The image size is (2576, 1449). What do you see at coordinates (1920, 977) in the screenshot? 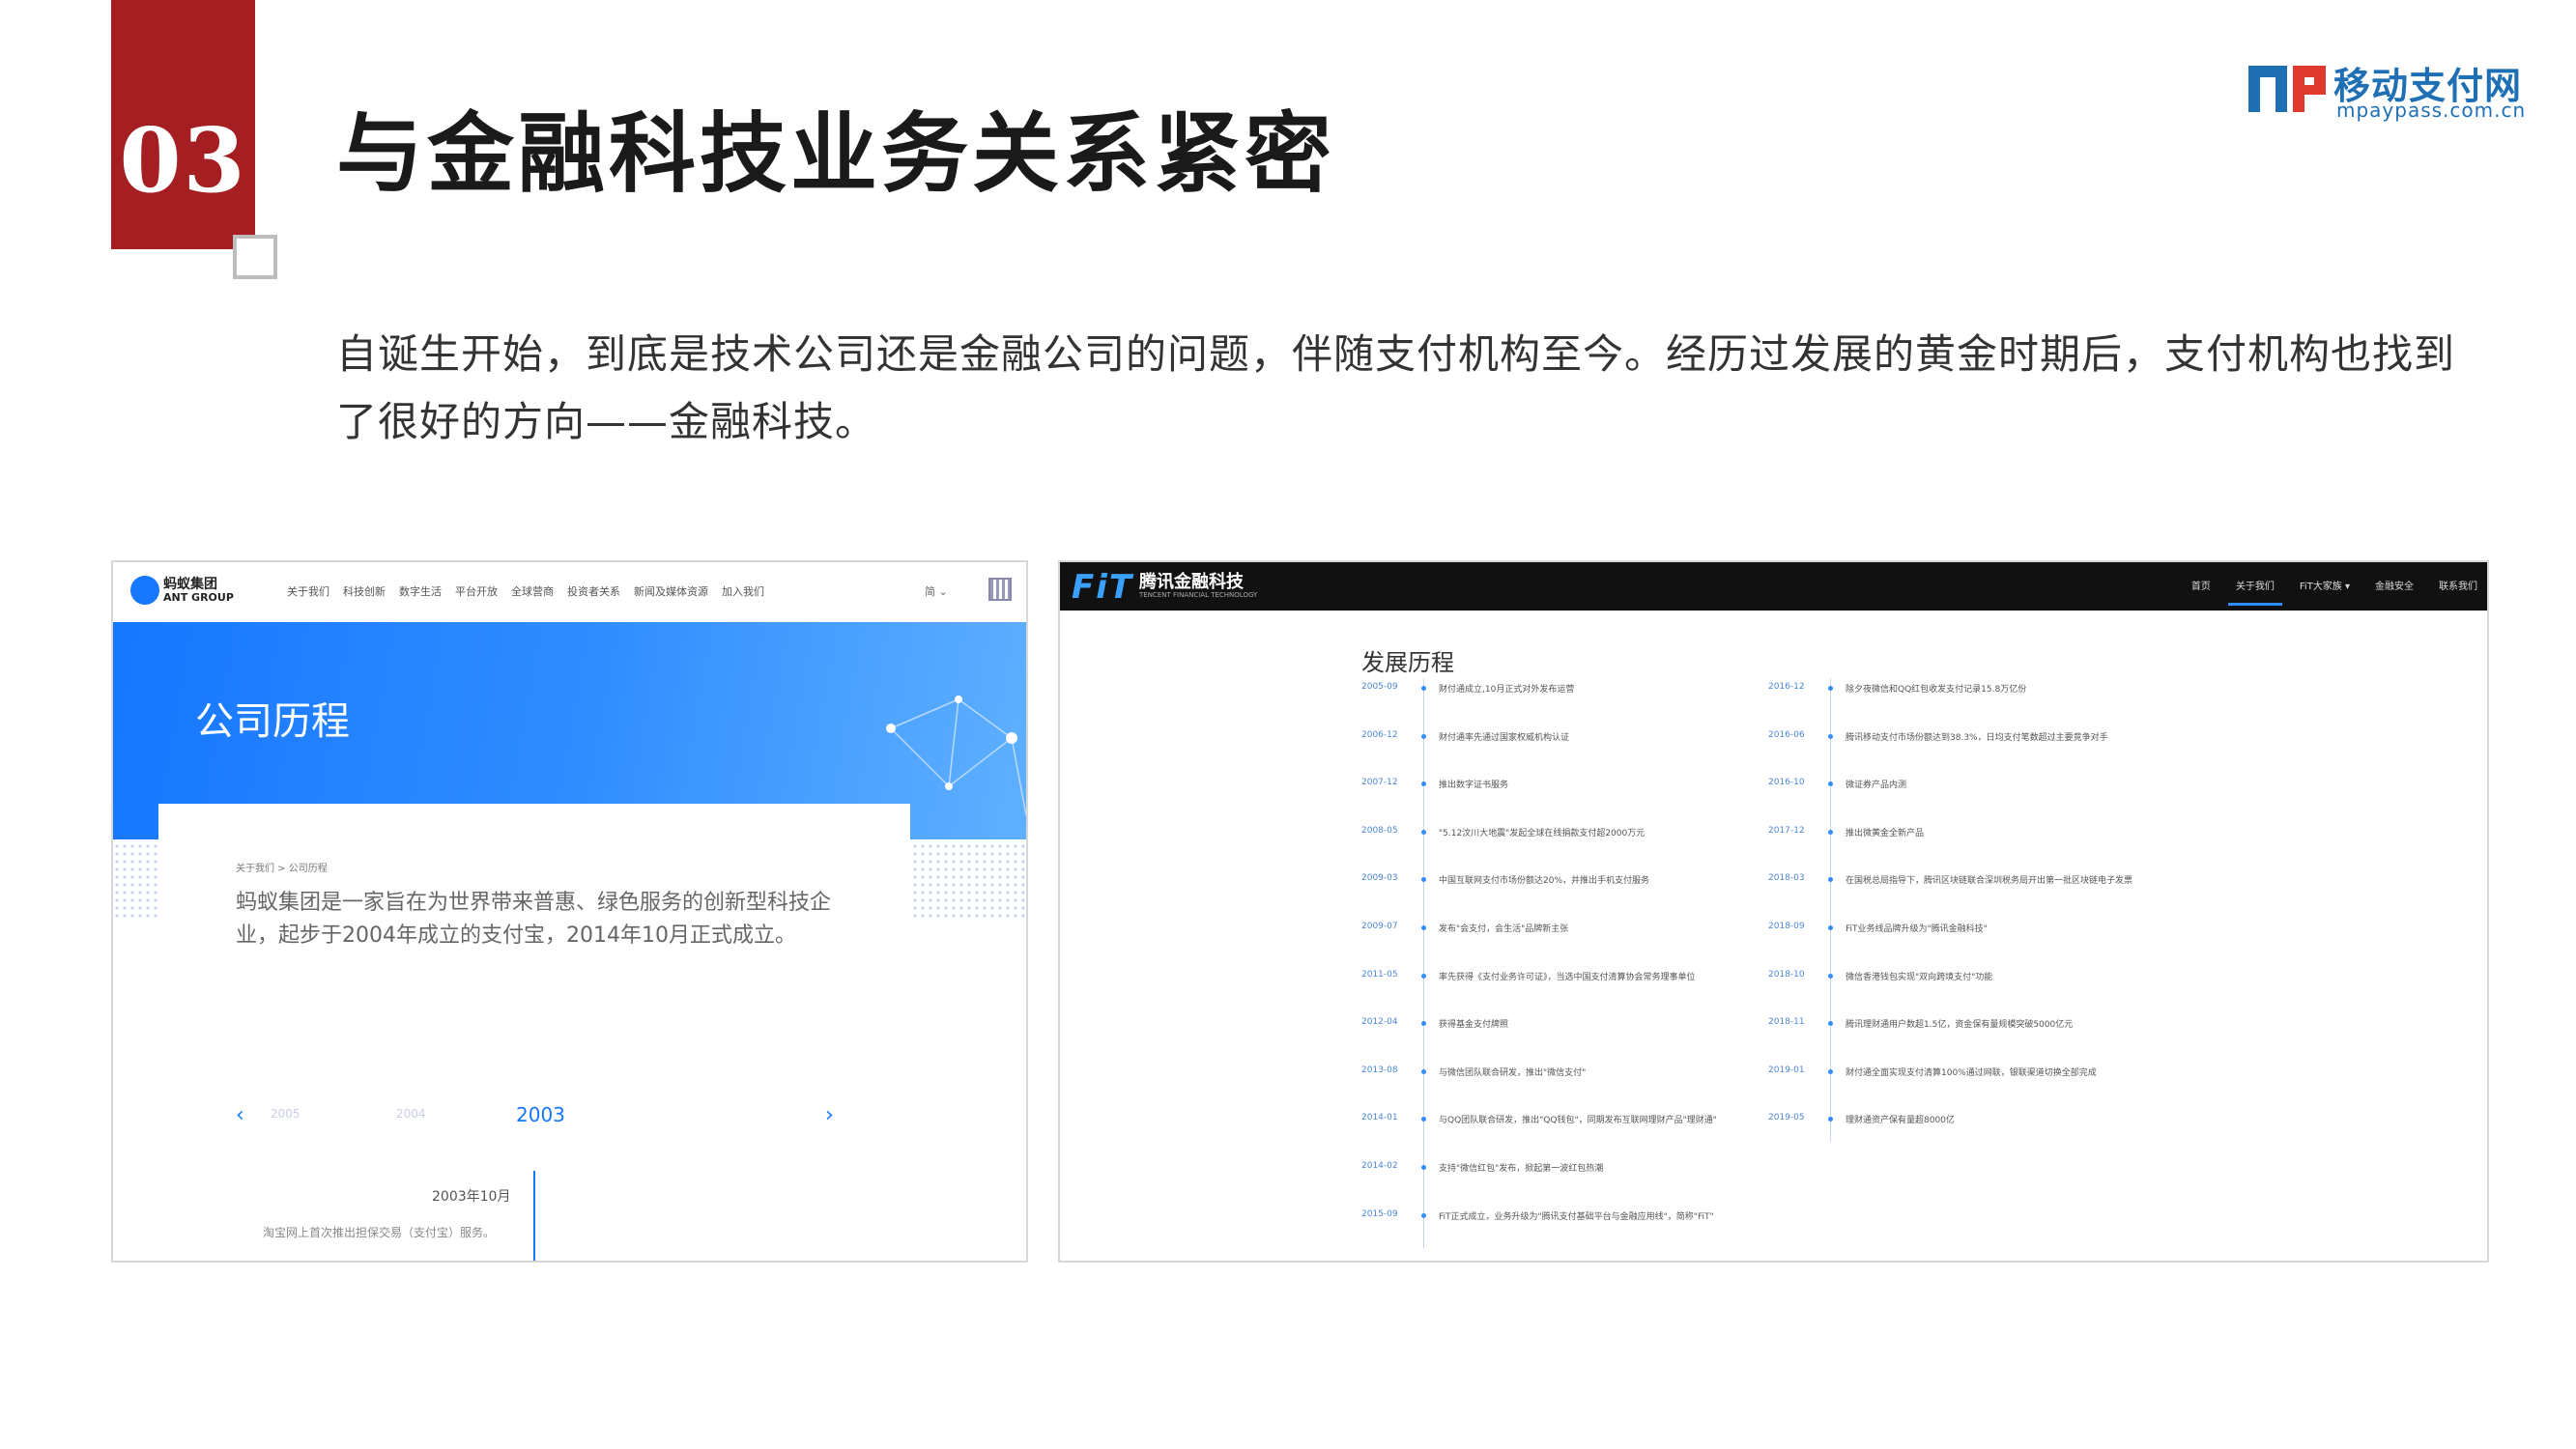
I see `timeline-text: 微信香港钱包实现"双向跨境支付"功能` at bounding box center [1920, 977].